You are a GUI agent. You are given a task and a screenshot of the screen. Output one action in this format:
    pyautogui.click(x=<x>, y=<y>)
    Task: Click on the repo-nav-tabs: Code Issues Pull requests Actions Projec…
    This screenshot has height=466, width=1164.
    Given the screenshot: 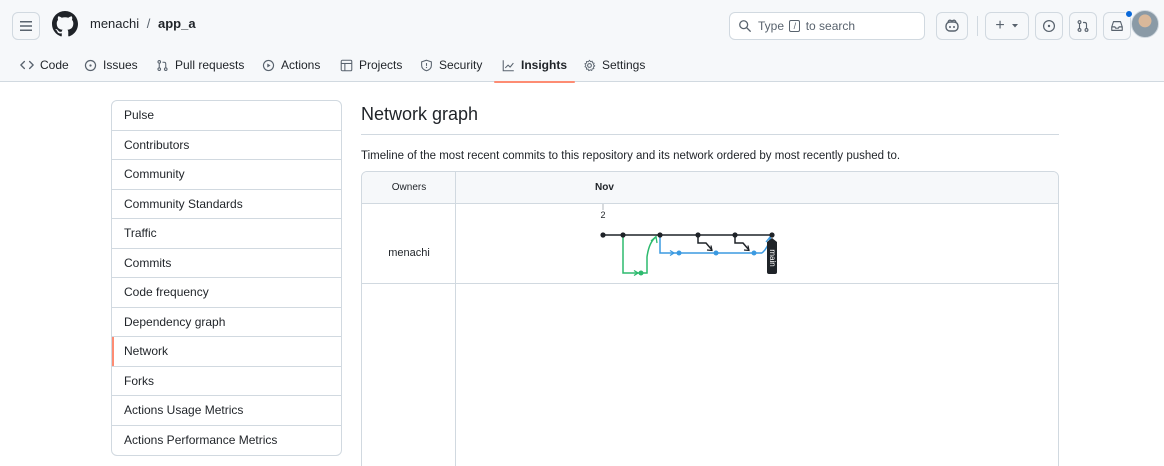 What is the action you would take?
    pyautogui.click(x=582, y=65)
    